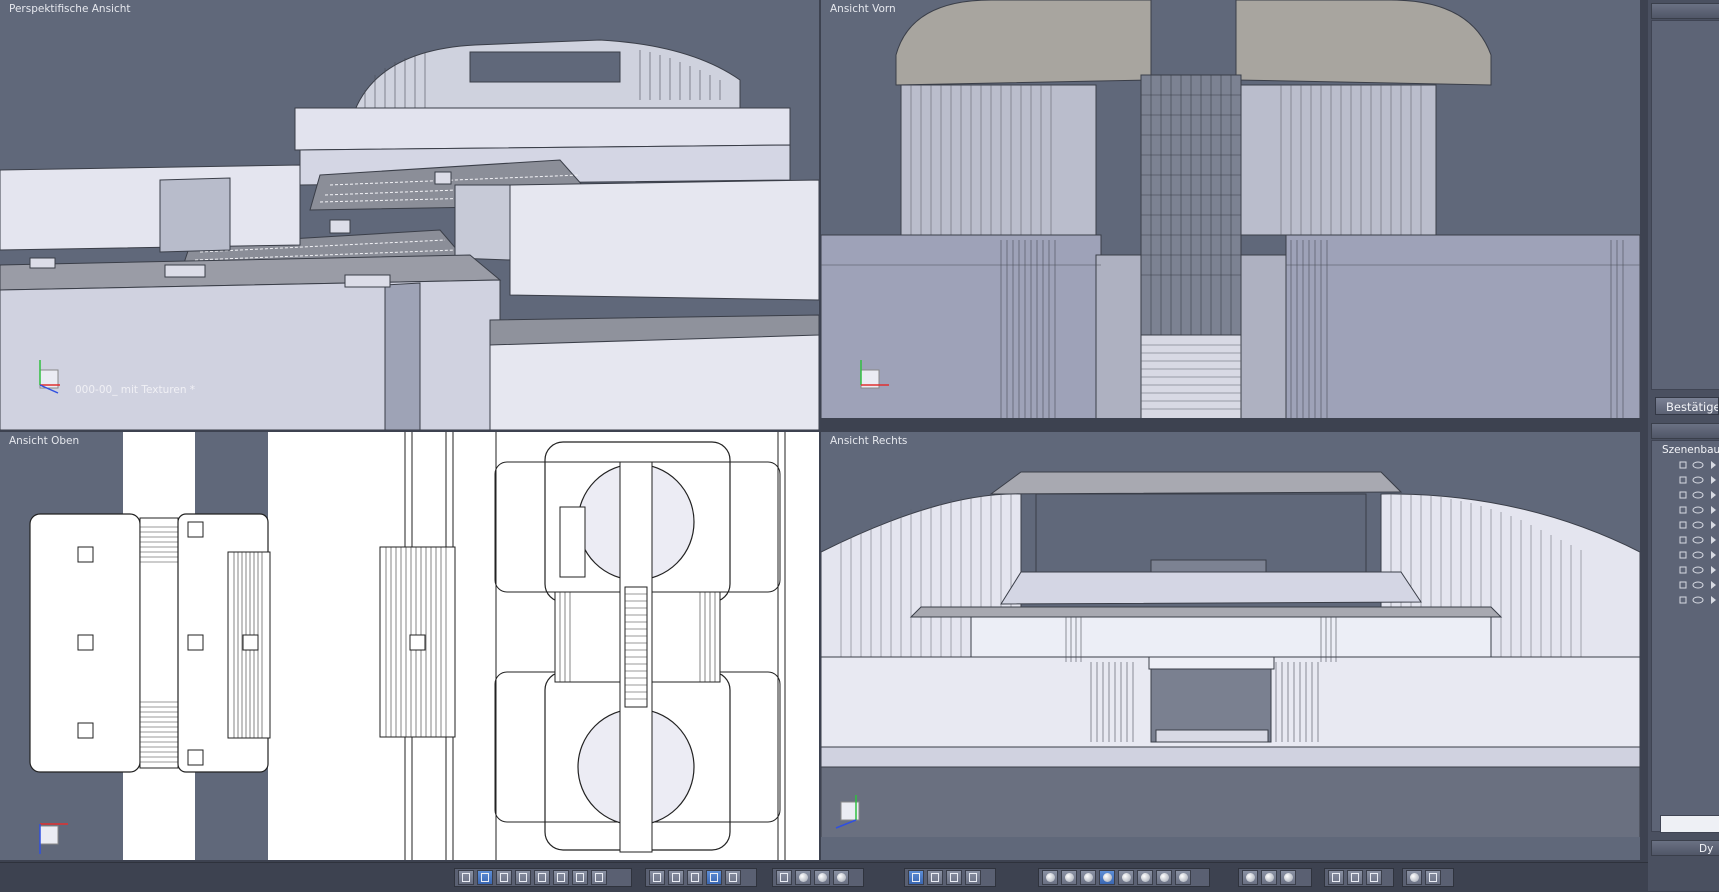 The height and width of the screenshot is (892, 1719). I want to click on layout-single-icon, so click(466, 877).